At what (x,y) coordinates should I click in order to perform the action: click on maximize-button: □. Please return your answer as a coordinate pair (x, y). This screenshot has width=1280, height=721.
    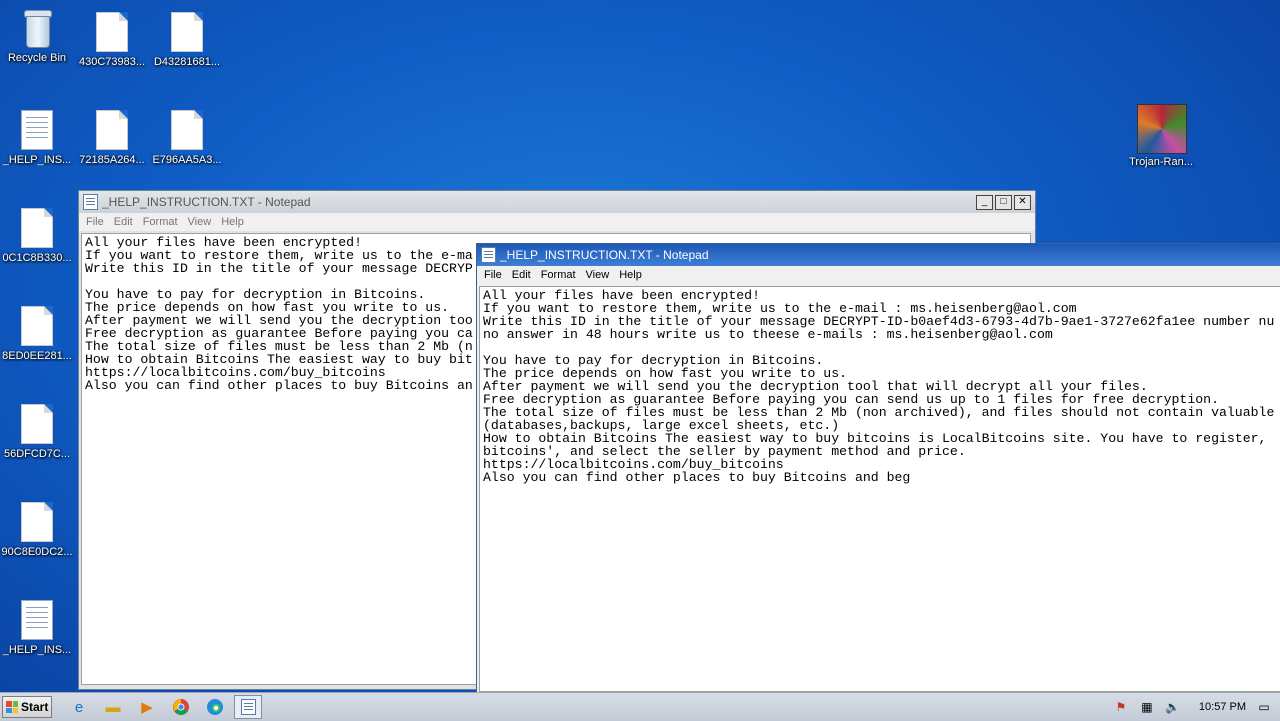
    Looking at the image, I should click on (1003, 202).